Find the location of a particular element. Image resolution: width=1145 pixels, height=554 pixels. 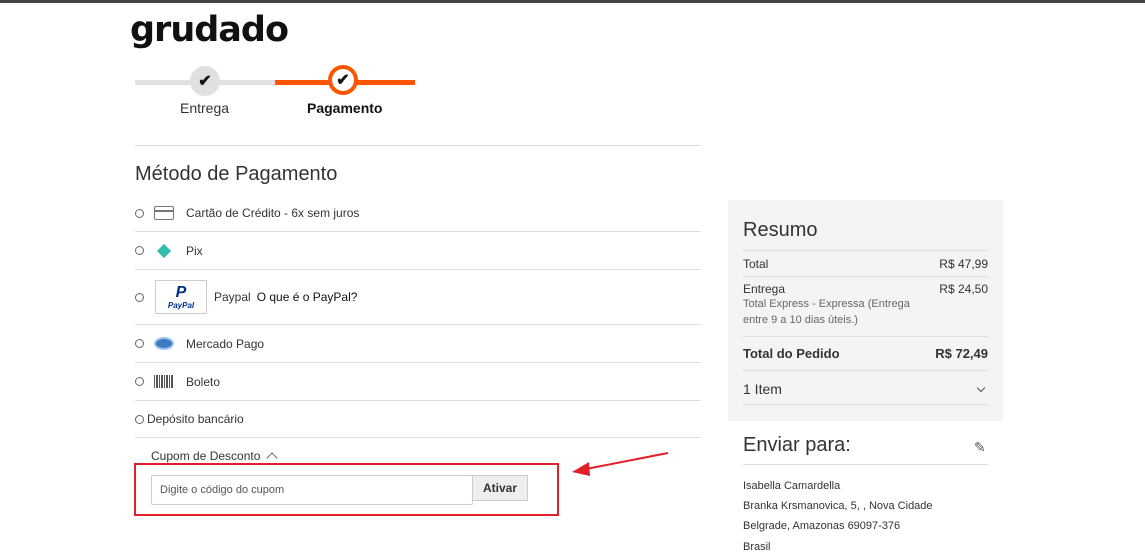

summary-subtotal-row: Total R$ 47,99 is located at coordinates (865, 264).